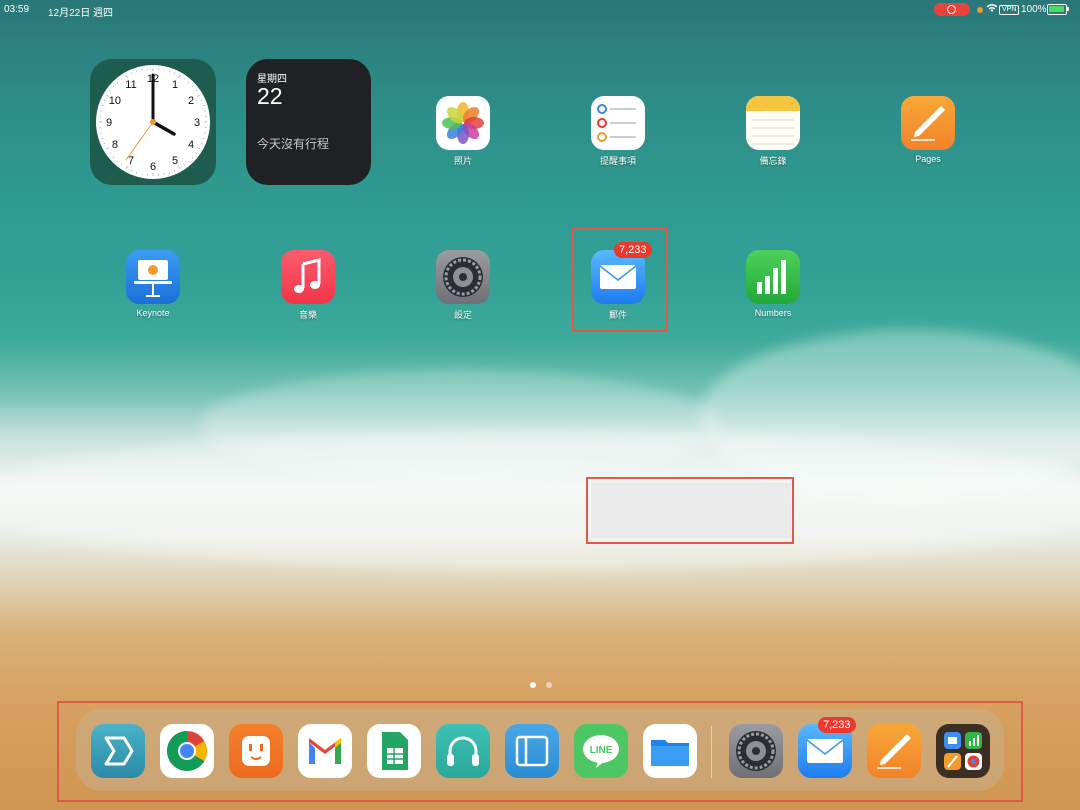 This screenshot has height=810, width=1080. Describe the element at coordinates (773, 123) in the screenshot. I see `notes-icon` at that location.